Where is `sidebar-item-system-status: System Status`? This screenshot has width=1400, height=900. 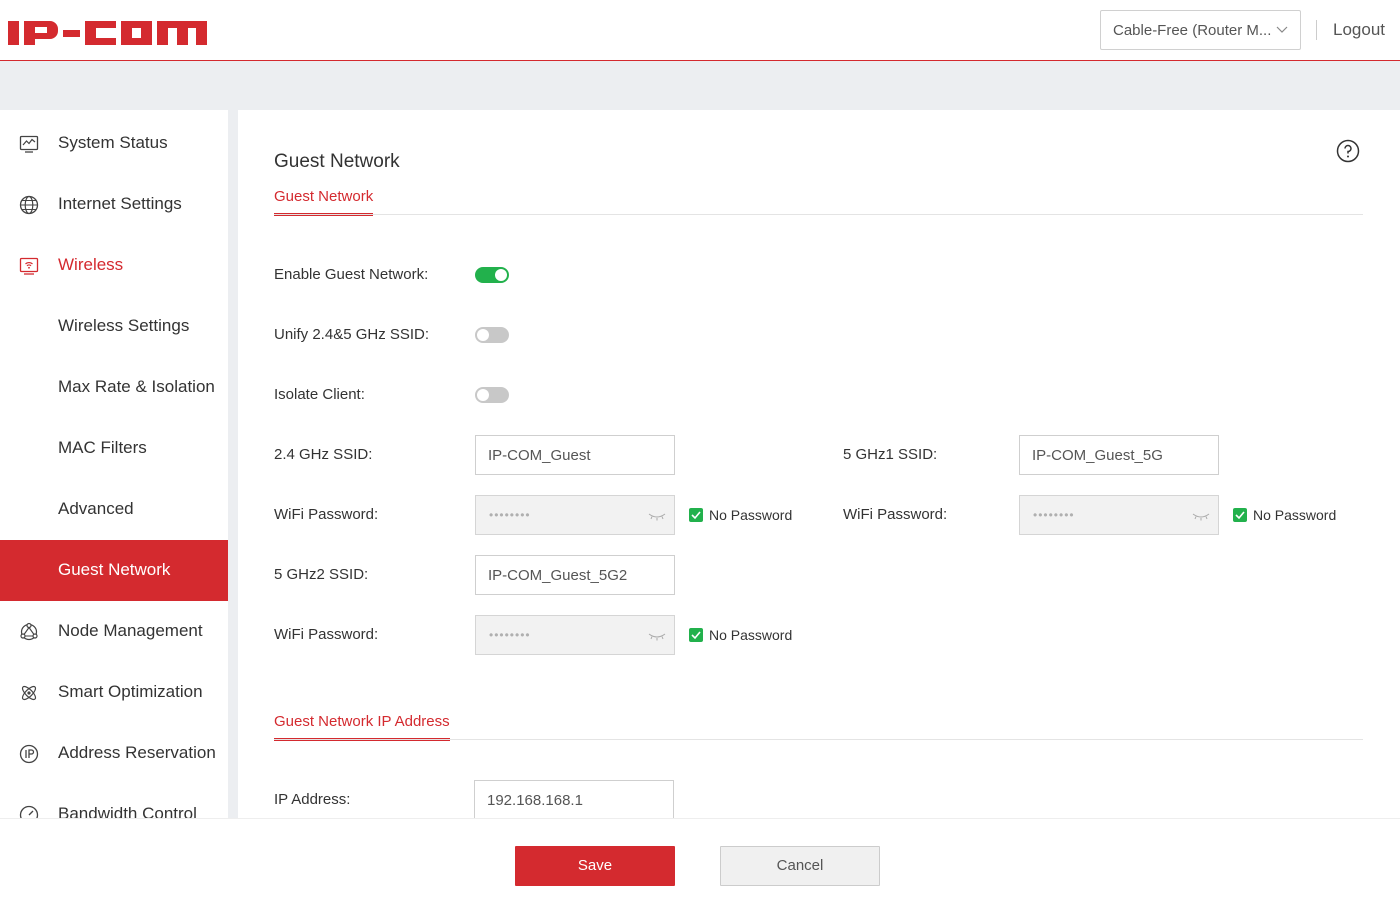
sidebar-item-system-status: System Status is located at coordinates (114, 143).